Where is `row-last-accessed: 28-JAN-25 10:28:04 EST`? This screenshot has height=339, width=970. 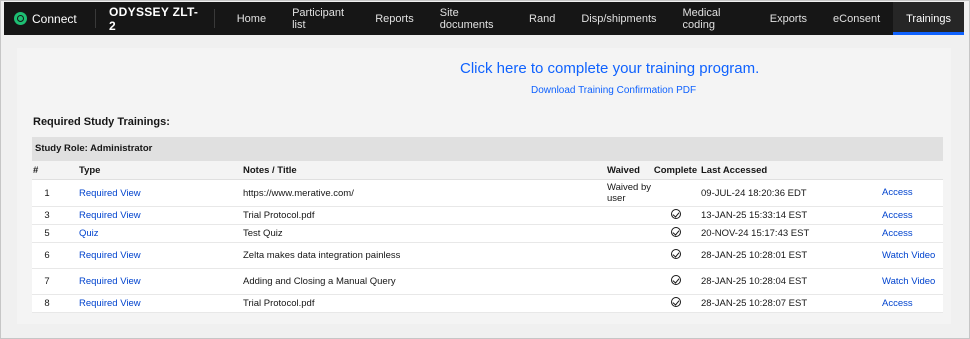 row-last-accessed: 28-JAN-25 10:28:04 EST is located at coordinates (754, 281).